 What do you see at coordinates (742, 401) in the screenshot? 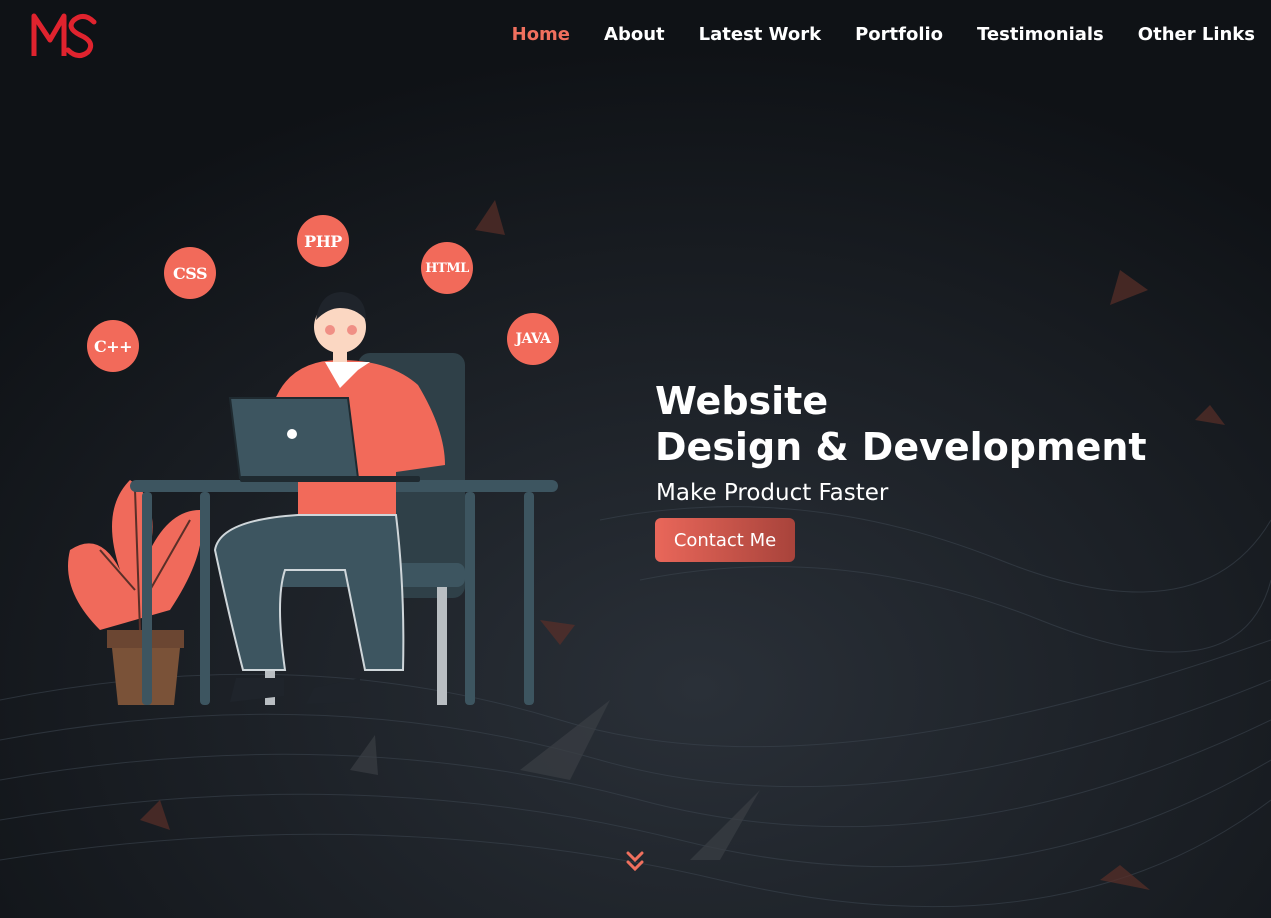
I see `hero-title-line1: Website` at bounding box center [742, 401].